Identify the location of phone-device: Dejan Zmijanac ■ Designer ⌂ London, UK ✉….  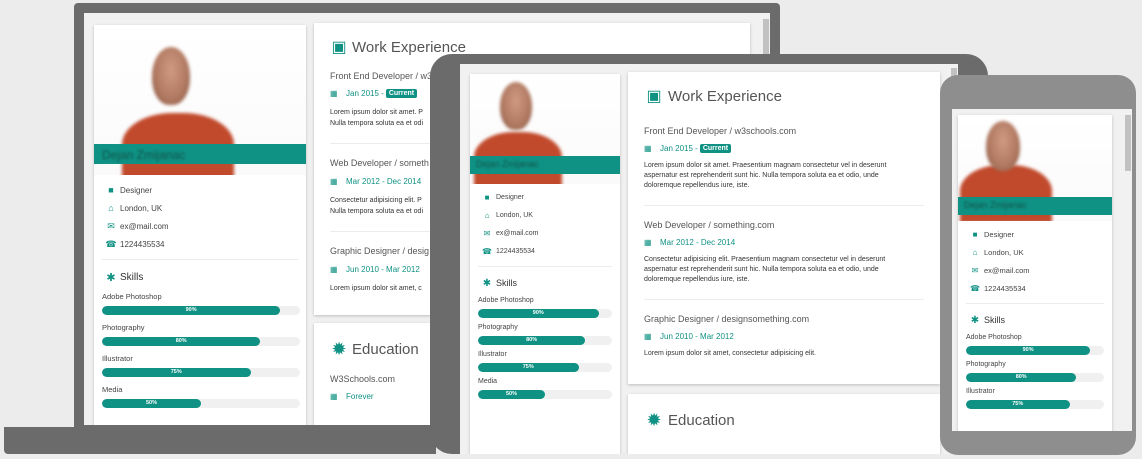
(1038, 265).